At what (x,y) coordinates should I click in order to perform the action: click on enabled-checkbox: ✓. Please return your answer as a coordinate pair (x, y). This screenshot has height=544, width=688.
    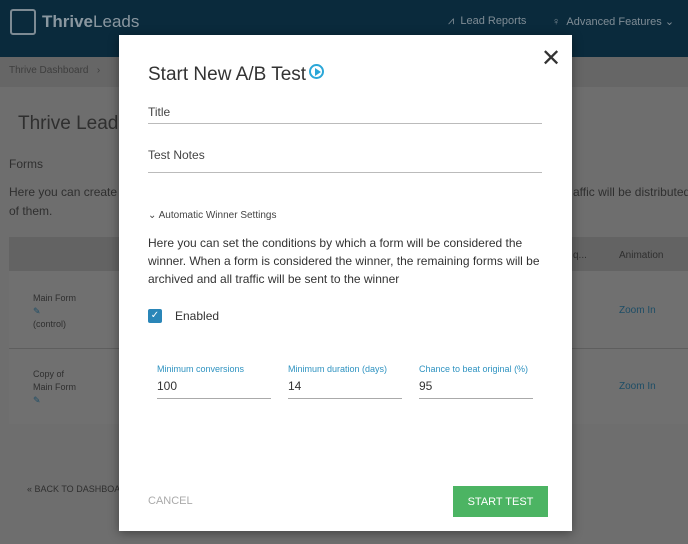
    Looking at the image, I should click on (155, 316).